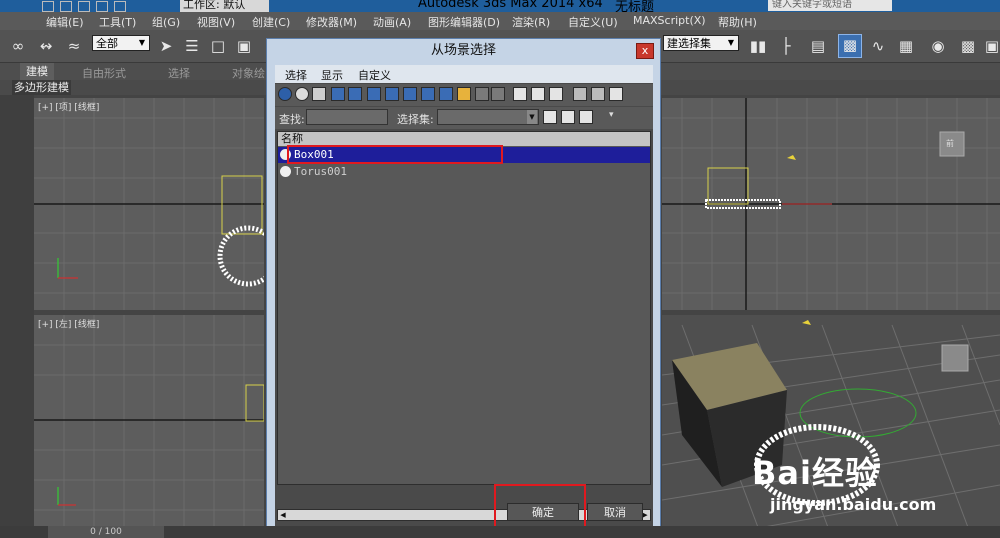 The height and width of the screenshot is (538, 1000). I want to click on filter-icon, so click(580, 94).